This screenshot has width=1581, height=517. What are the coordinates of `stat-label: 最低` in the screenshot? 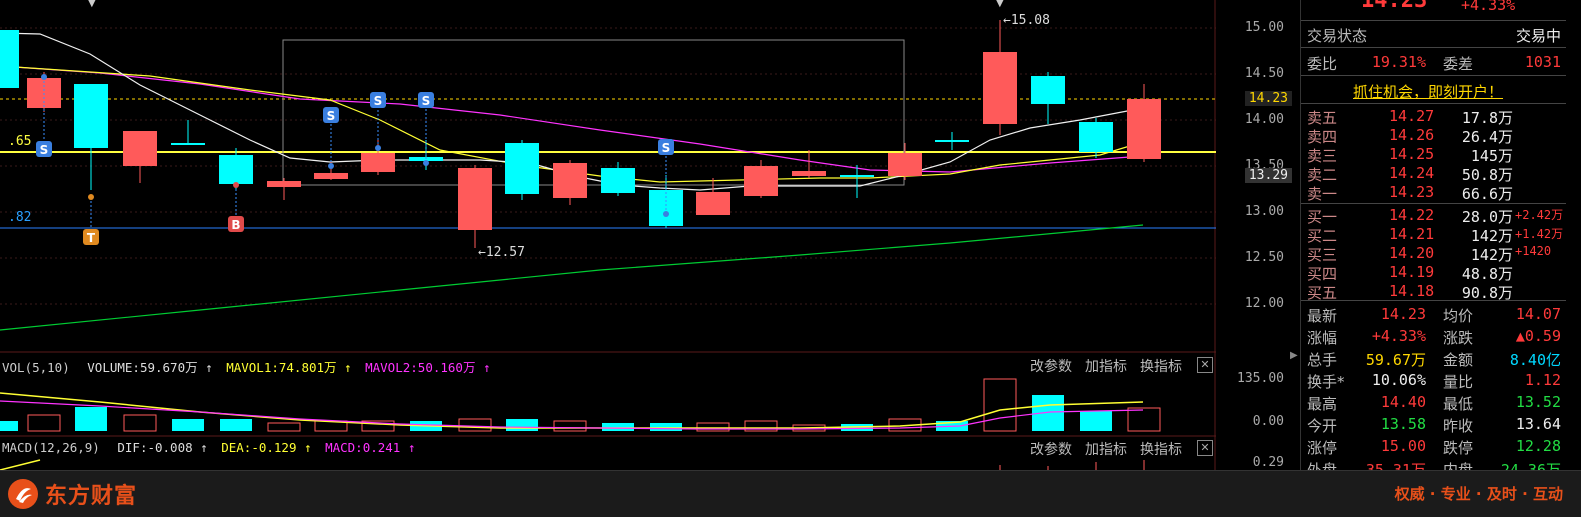 It's located at (1458, 404).